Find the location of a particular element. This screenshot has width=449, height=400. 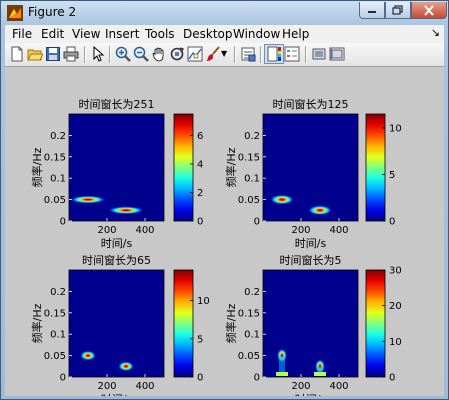

colorbar-tick-label: 6 is located at coordinates (200, 136).